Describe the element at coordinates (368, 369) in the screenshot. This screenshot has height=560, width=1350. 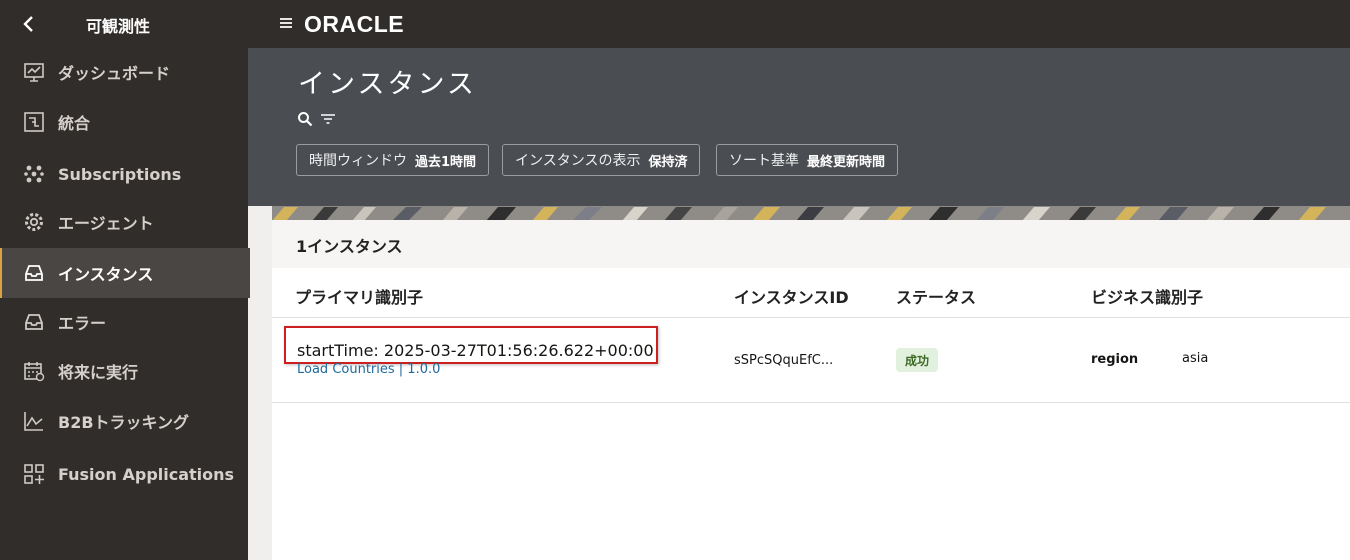
I see `integration-link: Load Countries | 1.0.0` at that location.